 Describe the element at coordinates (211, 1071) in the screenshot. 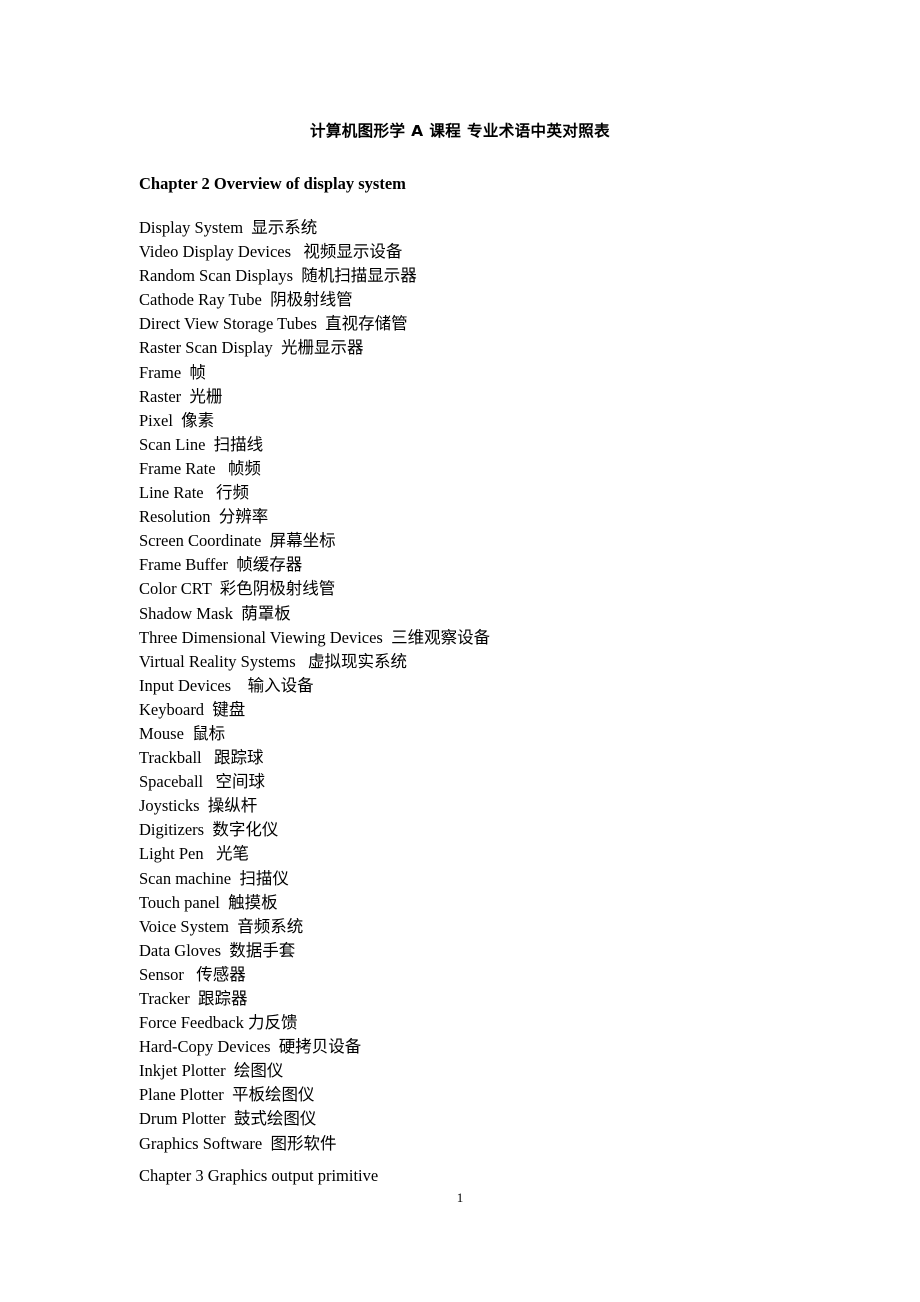

I see `term-line: Inkjet Plotter 绘图仪` at that location.